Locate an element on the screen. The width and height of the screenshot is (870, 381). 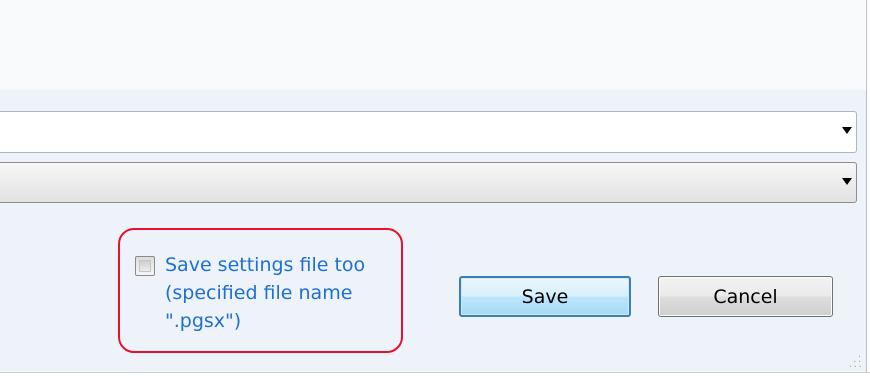
window-edge is located at coordinates (866, 186).